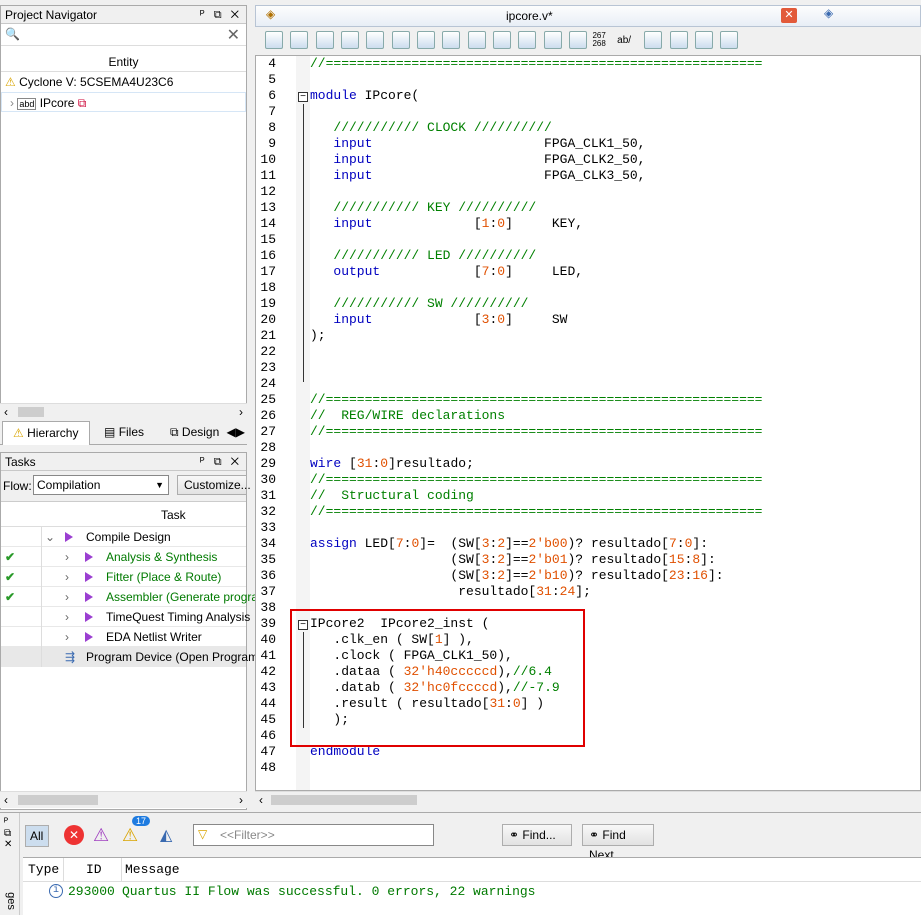  Describe the element at coordinates (364, 640) in the screenshot. I see `code-line: 40 .clk_en ( SW[1] ),` at that location.